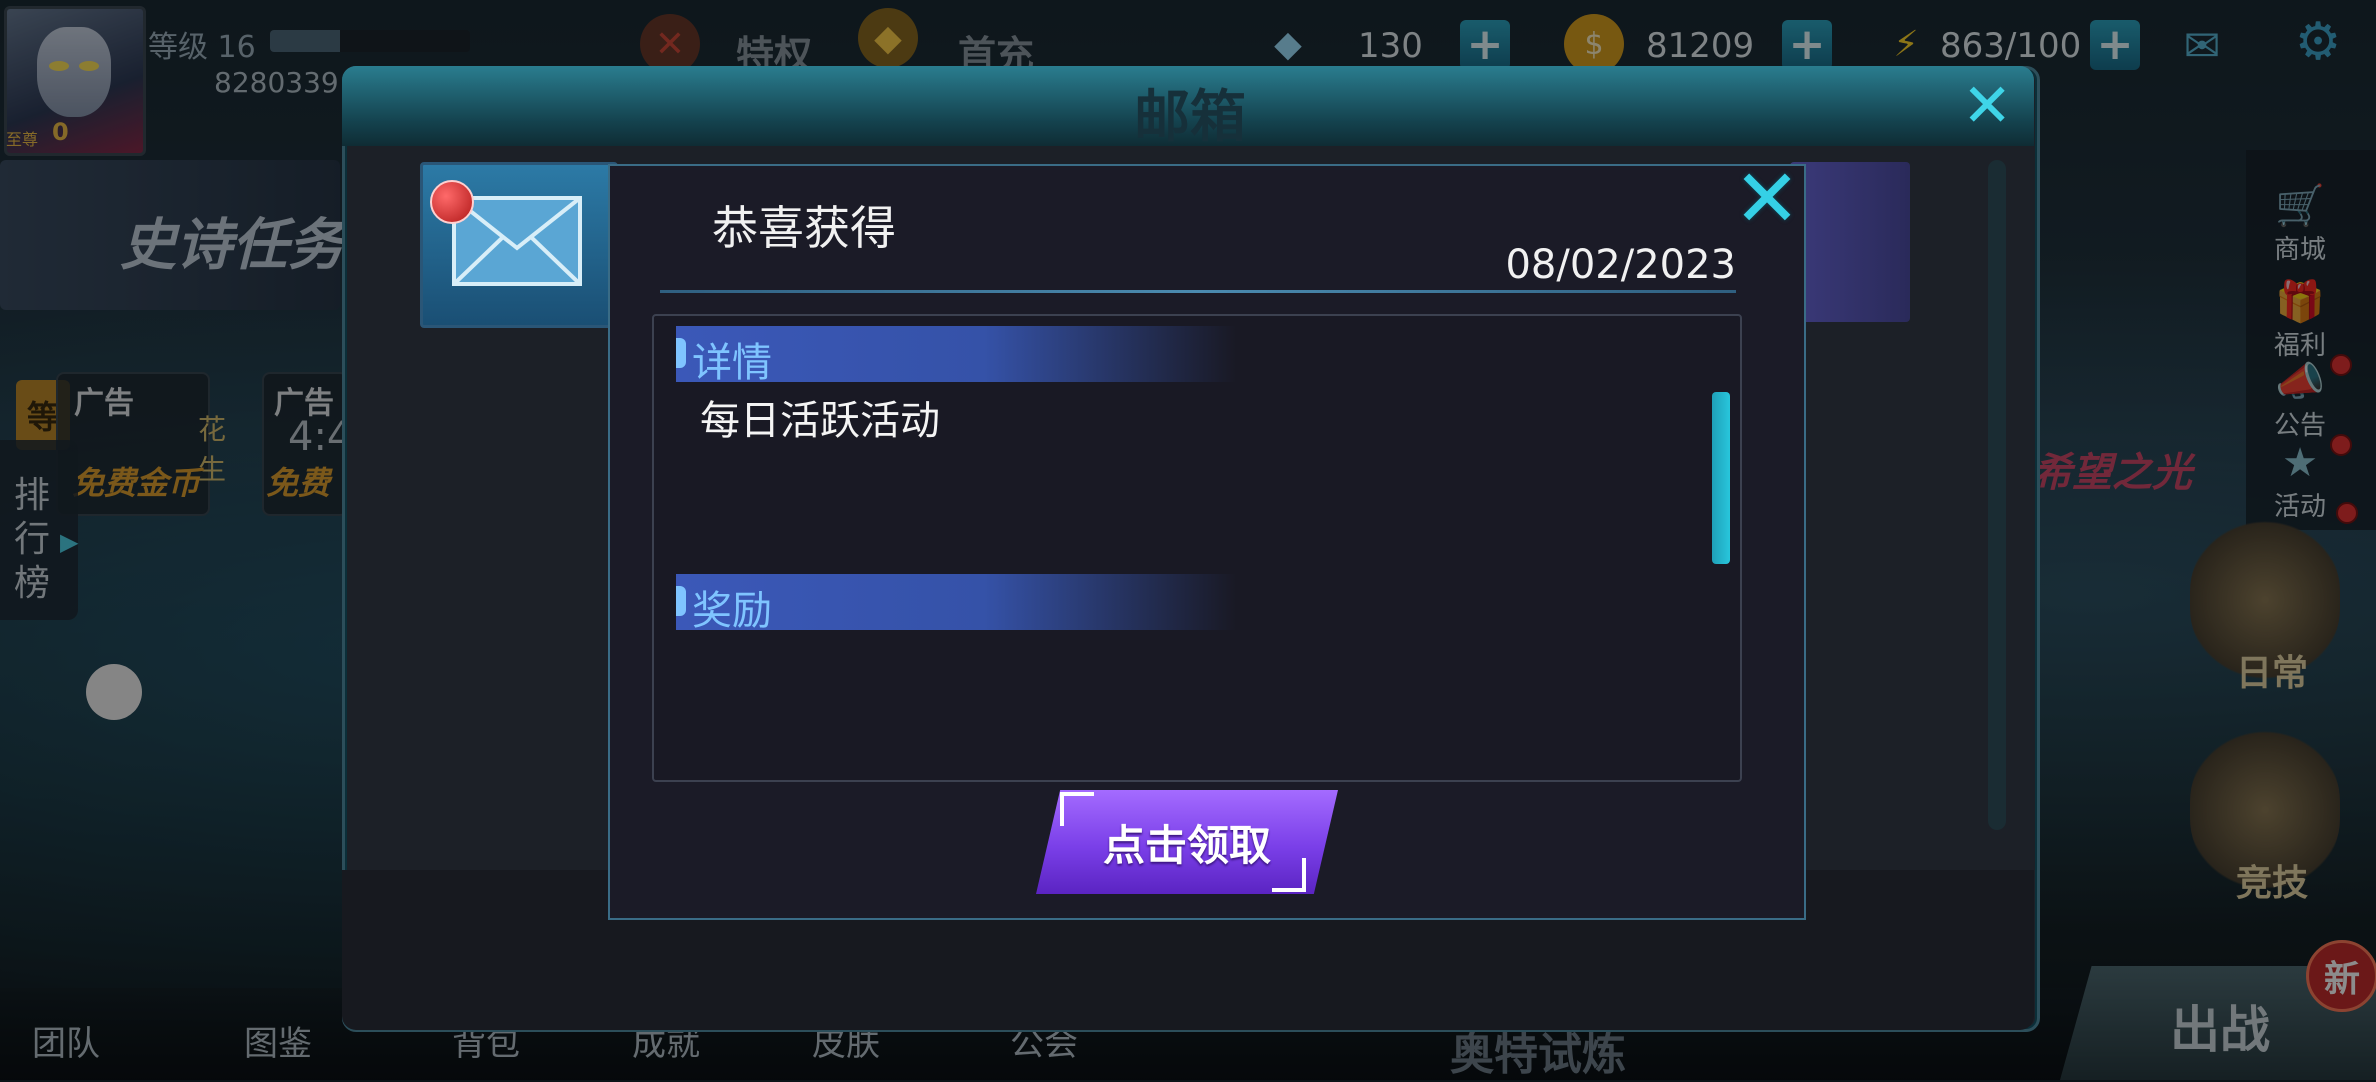 The image size is (2376, 1082). What do you see at coordinates (681, 353) in the screenshot?
I see `details-marker` at bounding box center [681, 353].